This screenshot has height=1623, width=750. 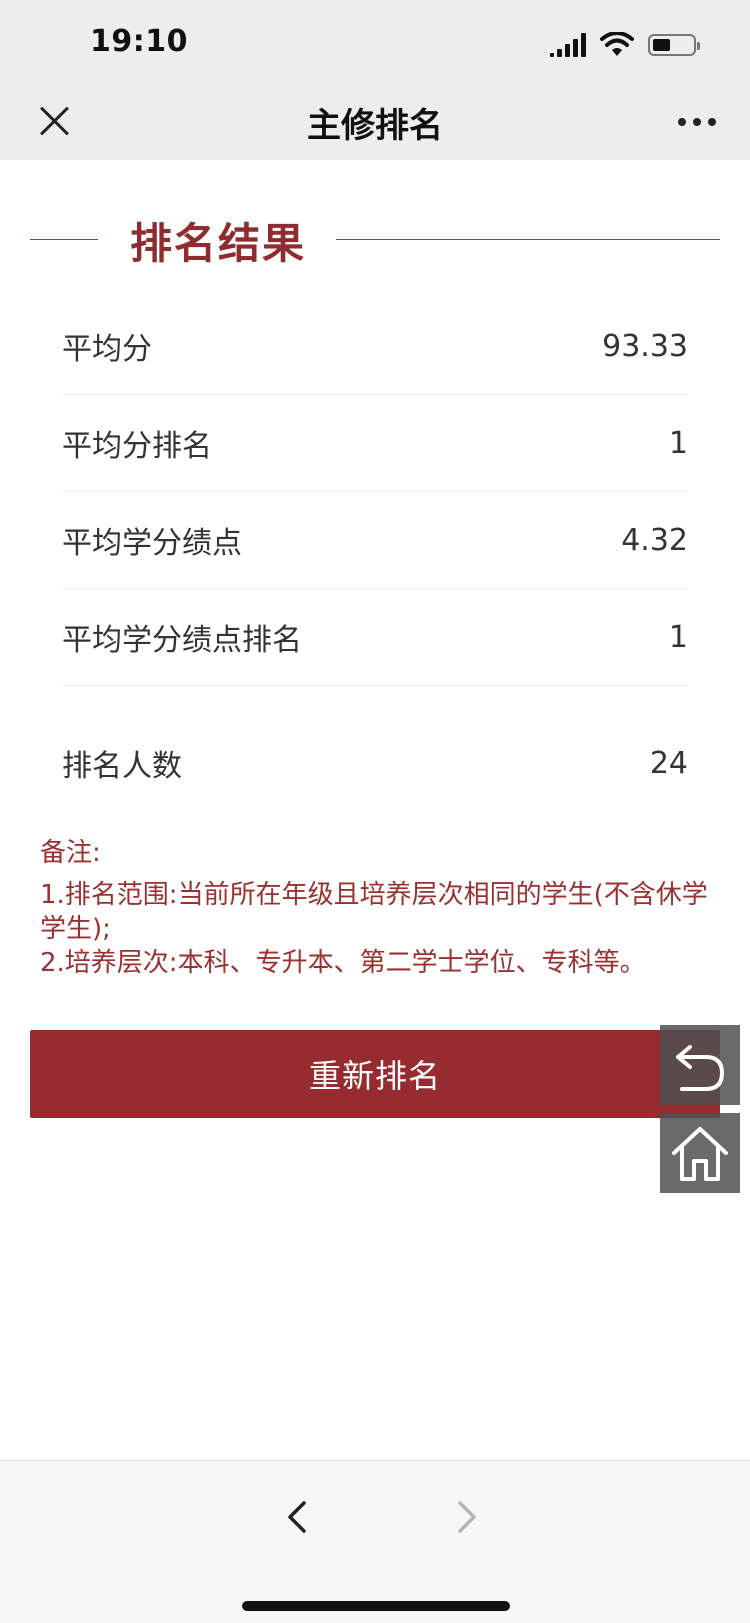 What do you see at coordinates (107, 349) in the screenshot?
I see `result-label: 平均分` at bounding box center [107, 349].